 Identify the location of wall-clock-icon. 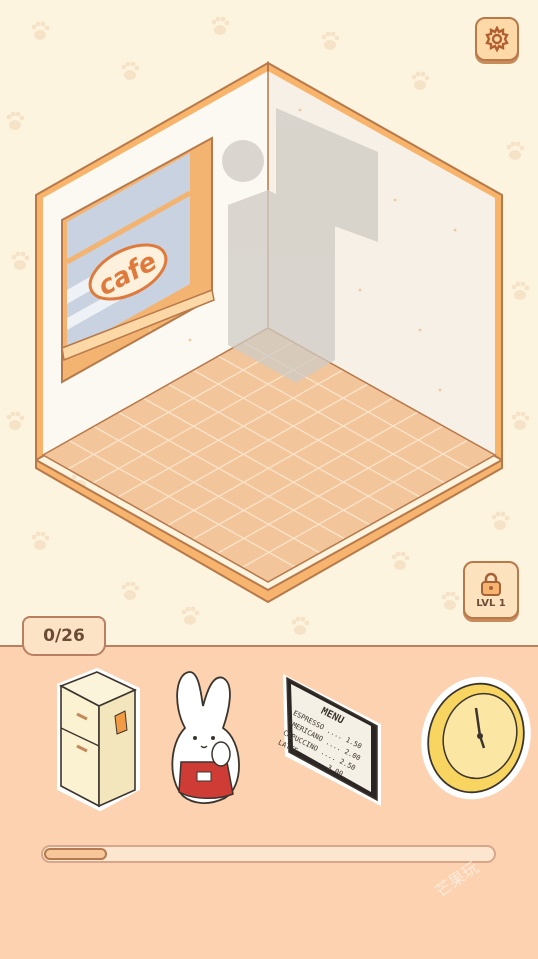
(476, 738).